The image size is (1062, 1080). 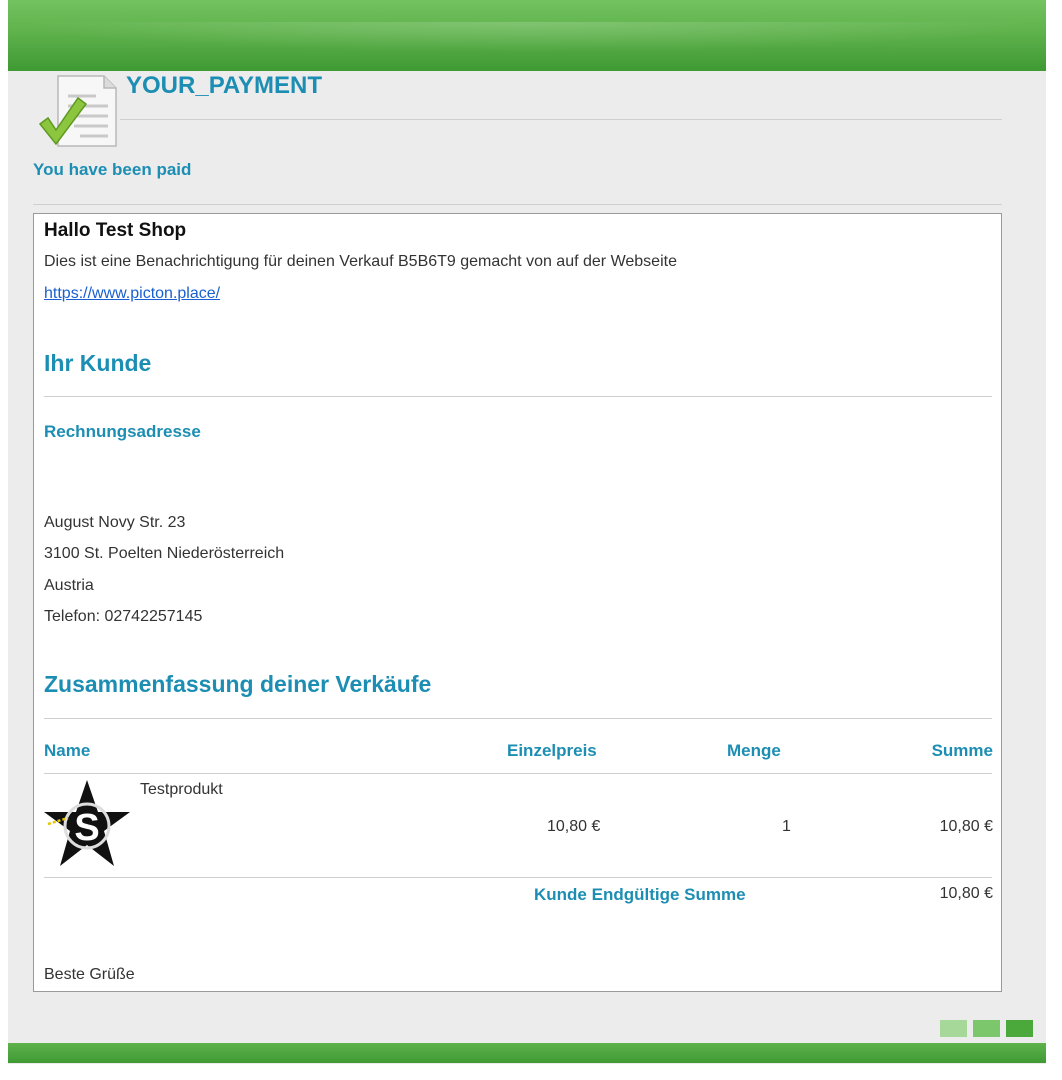 I want to click on line-total: 10,80 €, so click(x=966, y=826).